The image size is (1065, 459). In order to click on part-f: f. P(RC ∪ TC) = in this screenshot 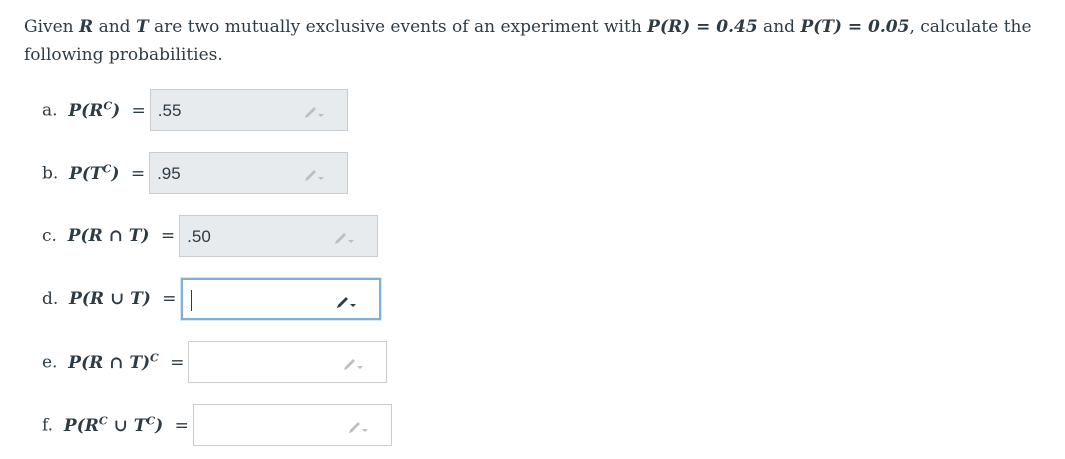, I will do `click(217, 425)`.